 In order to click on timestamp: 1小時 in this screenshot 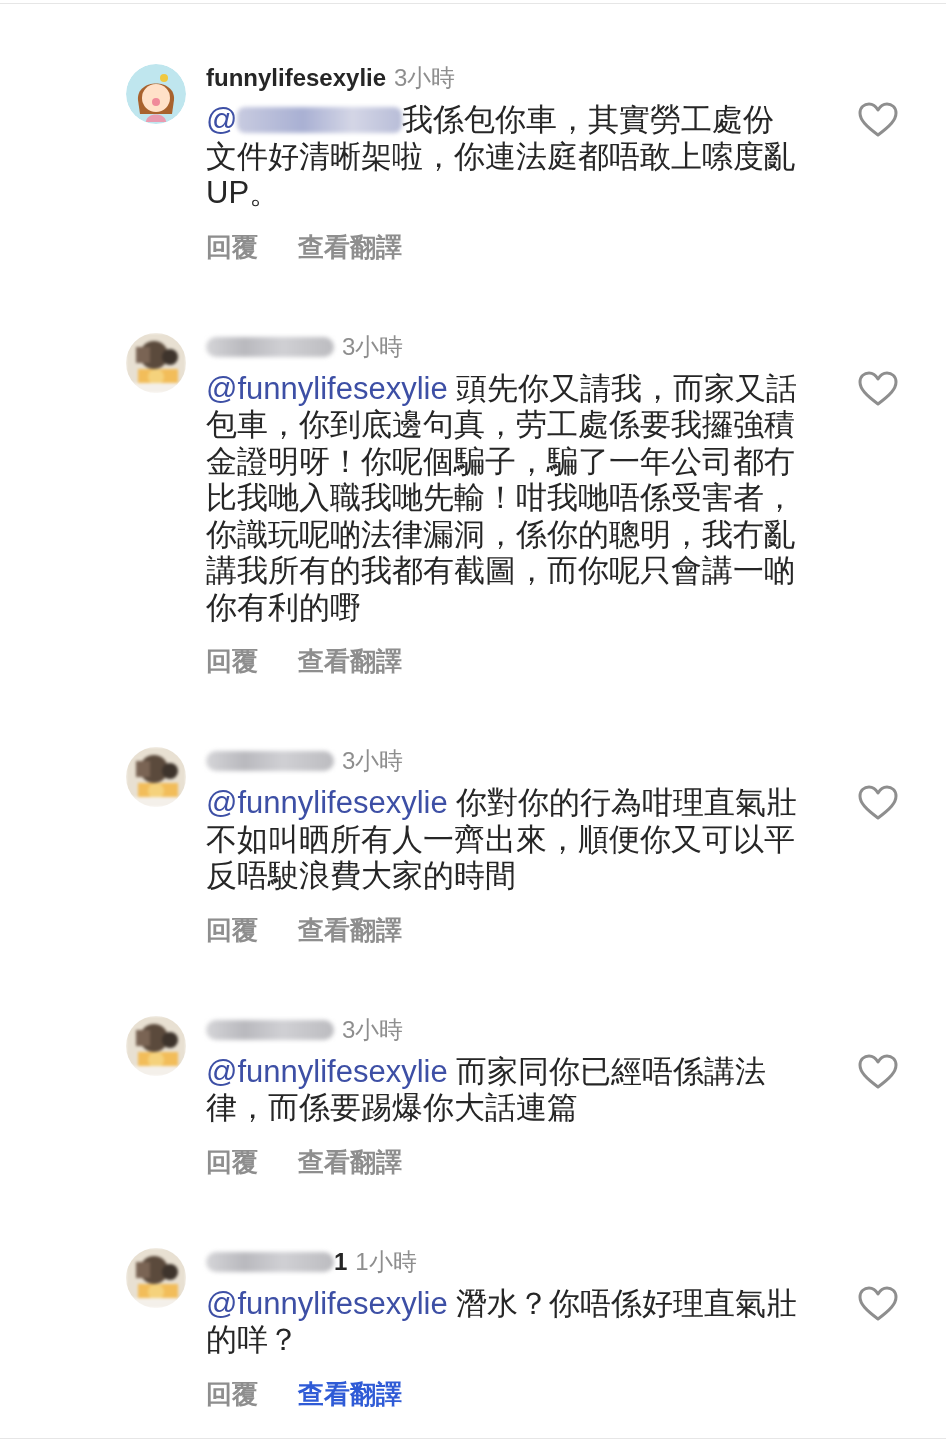, I will do `click(386, 1261)`.